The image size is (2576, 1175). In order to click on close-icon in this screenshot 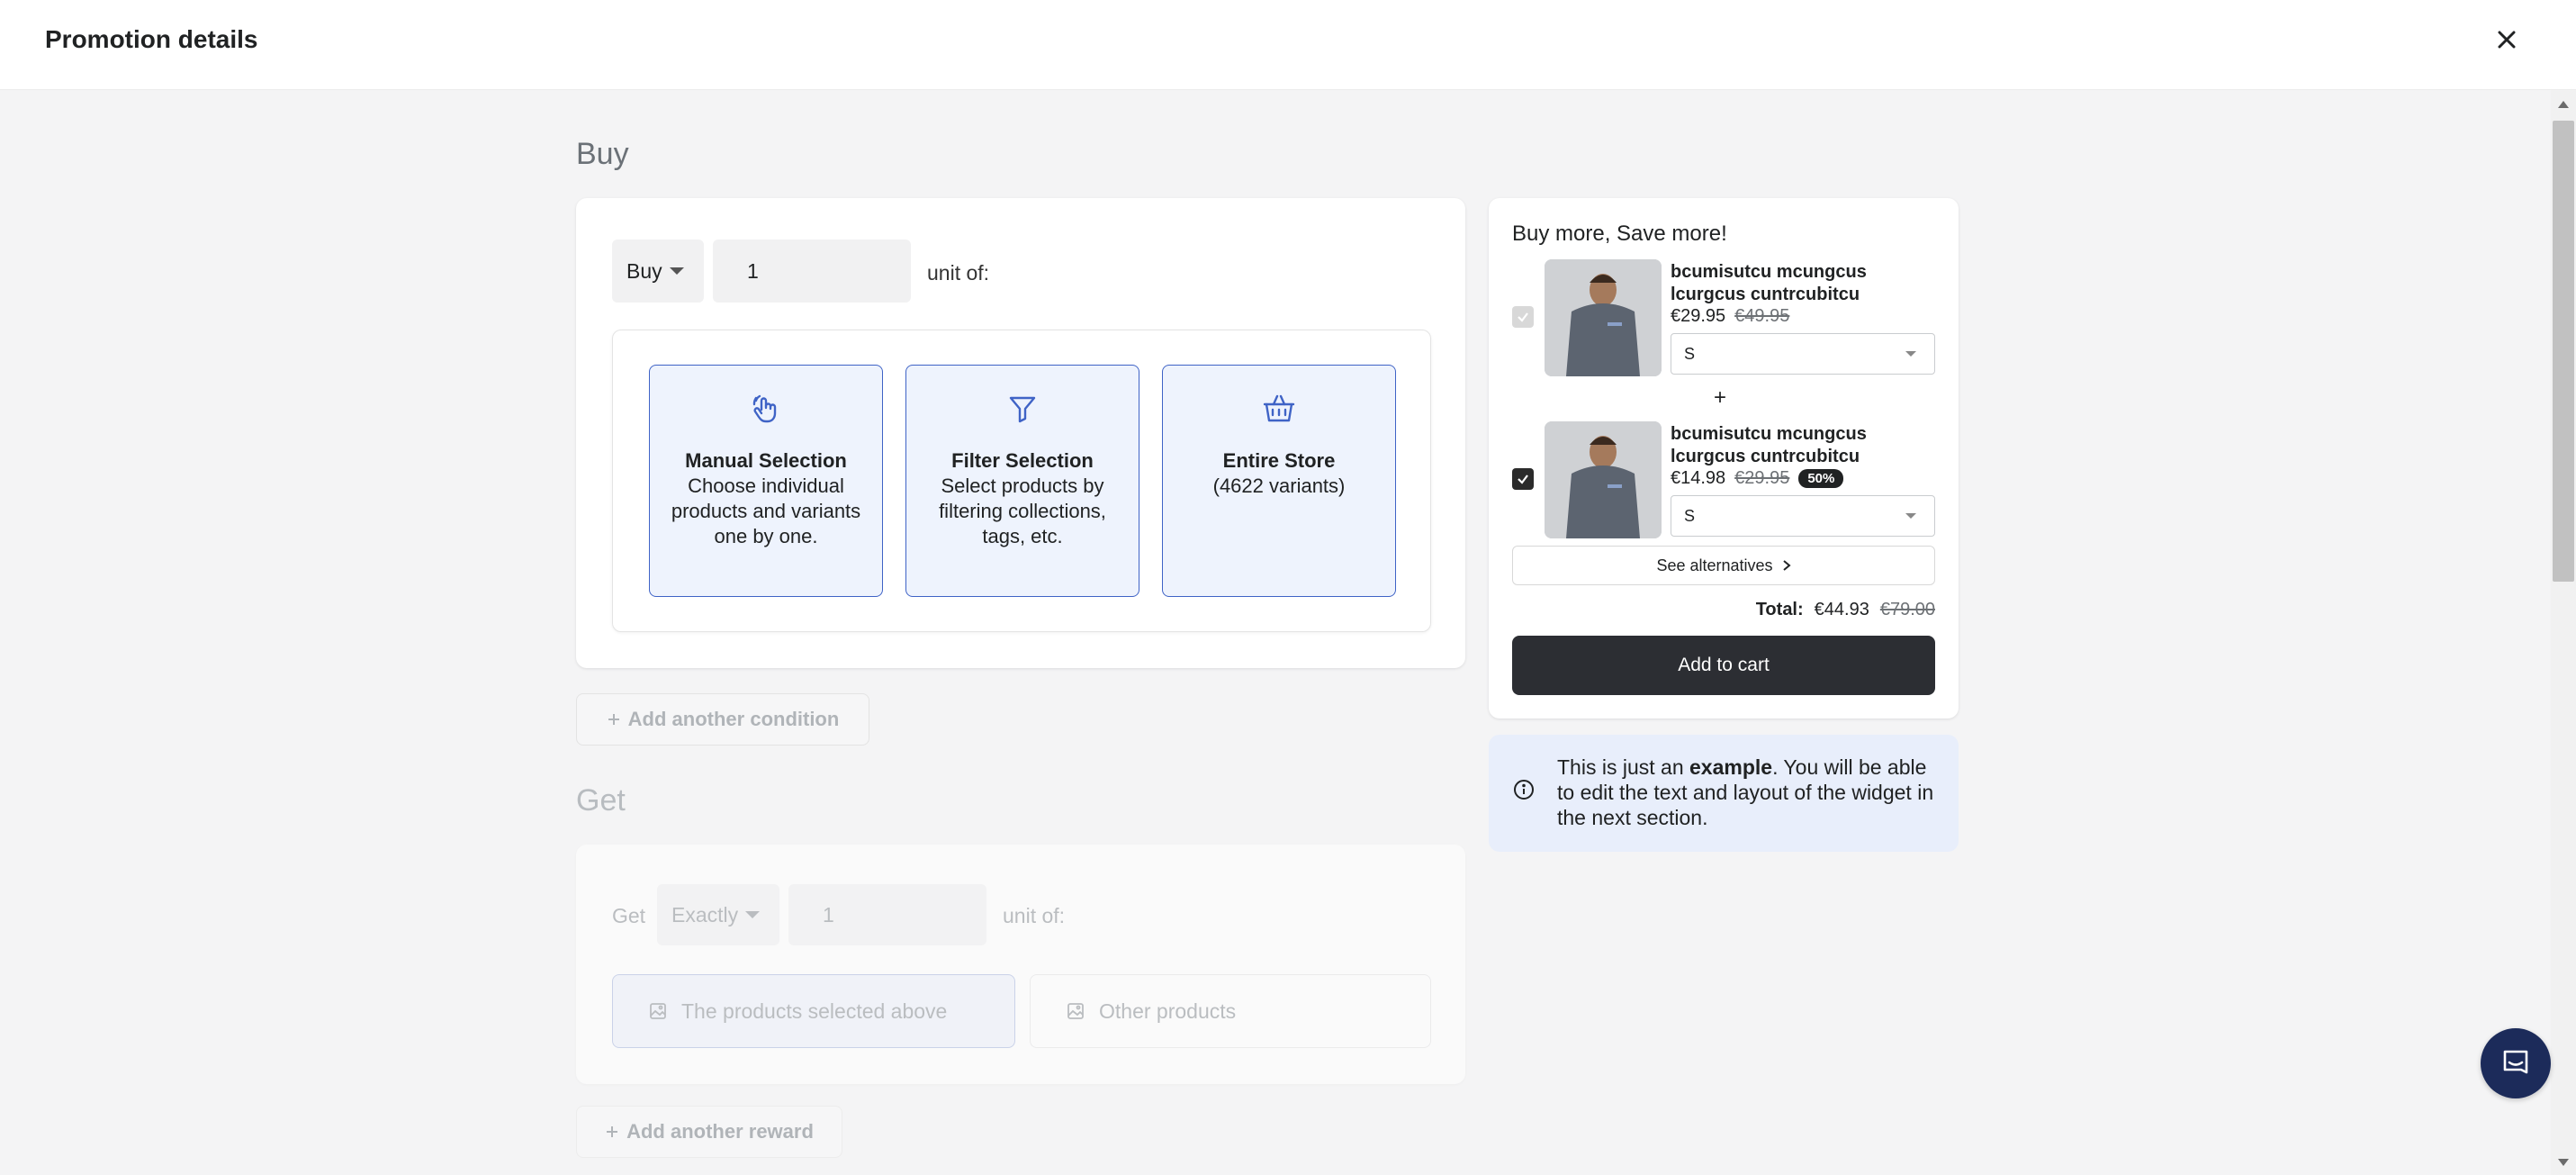, I will do `click(2507, 40)`.